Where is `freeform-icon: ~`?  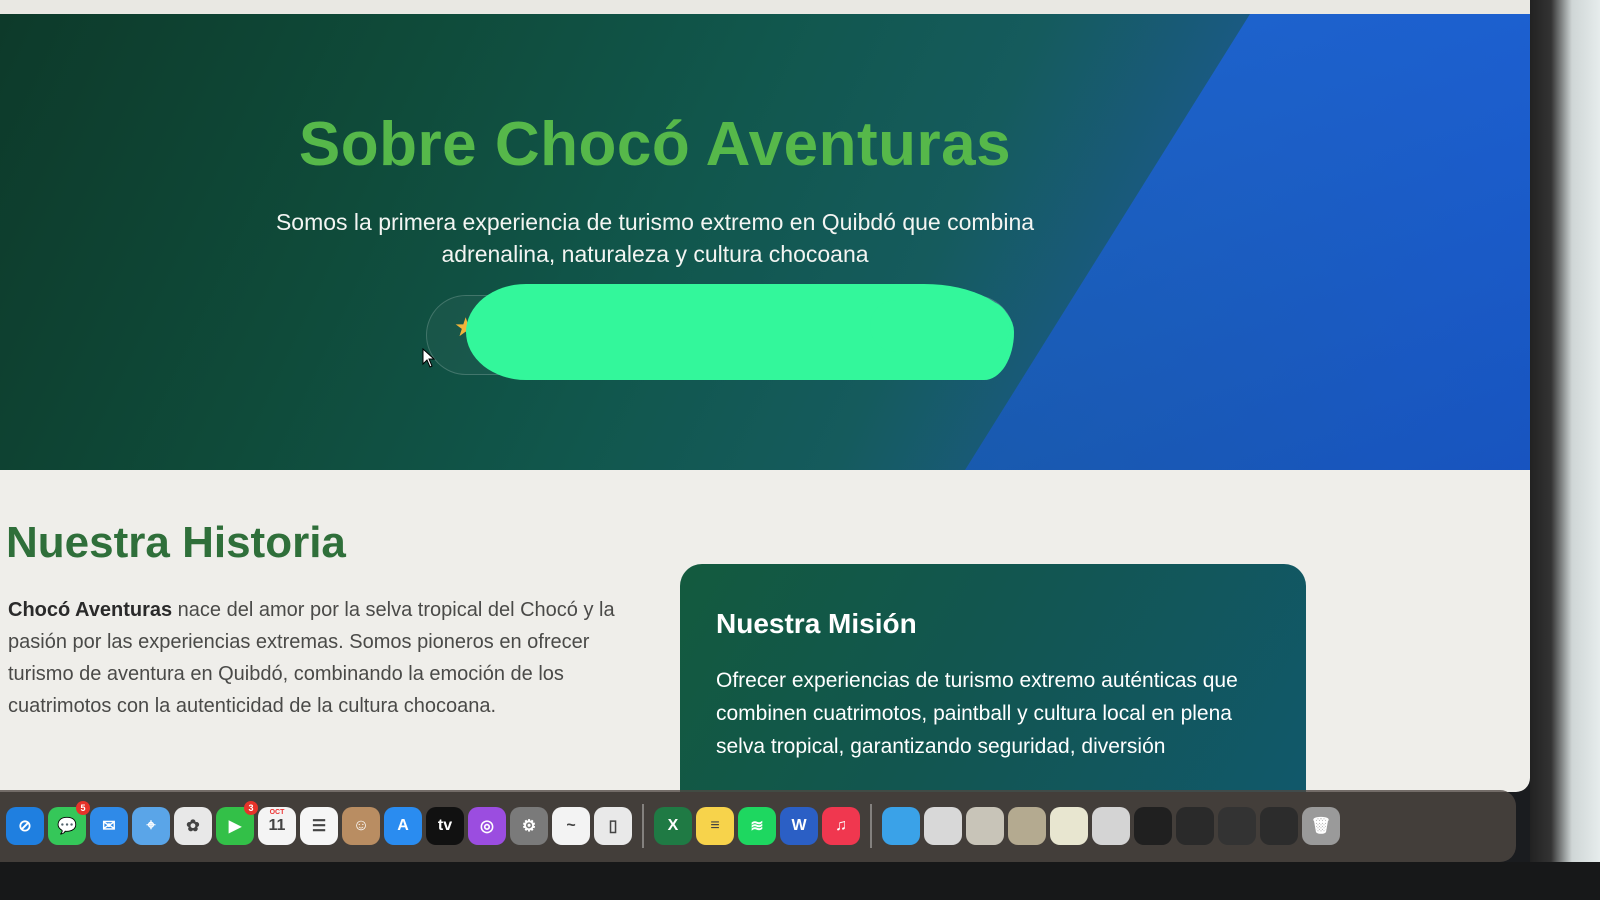 freeform-icon: ~ is located at coordinates (571, 826).